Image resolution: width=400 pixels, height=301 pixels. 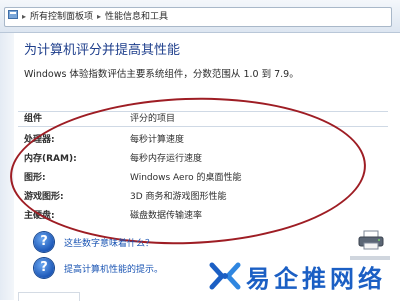 I want to click on watermark: 易企推网络, so click(x=303, y=276).